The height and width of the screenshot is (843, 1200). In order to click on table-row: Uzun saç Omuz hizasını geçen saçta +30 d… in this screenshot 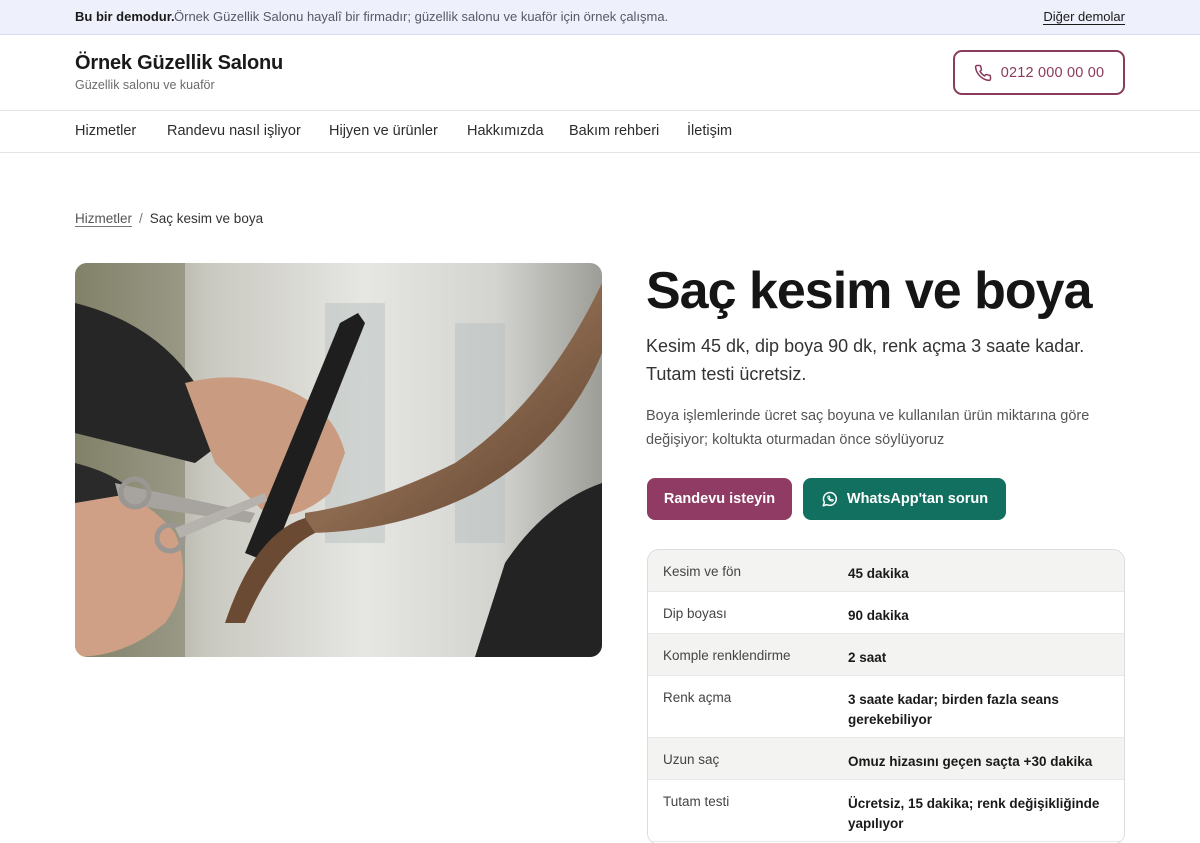, I will do `click(886, 759)`.